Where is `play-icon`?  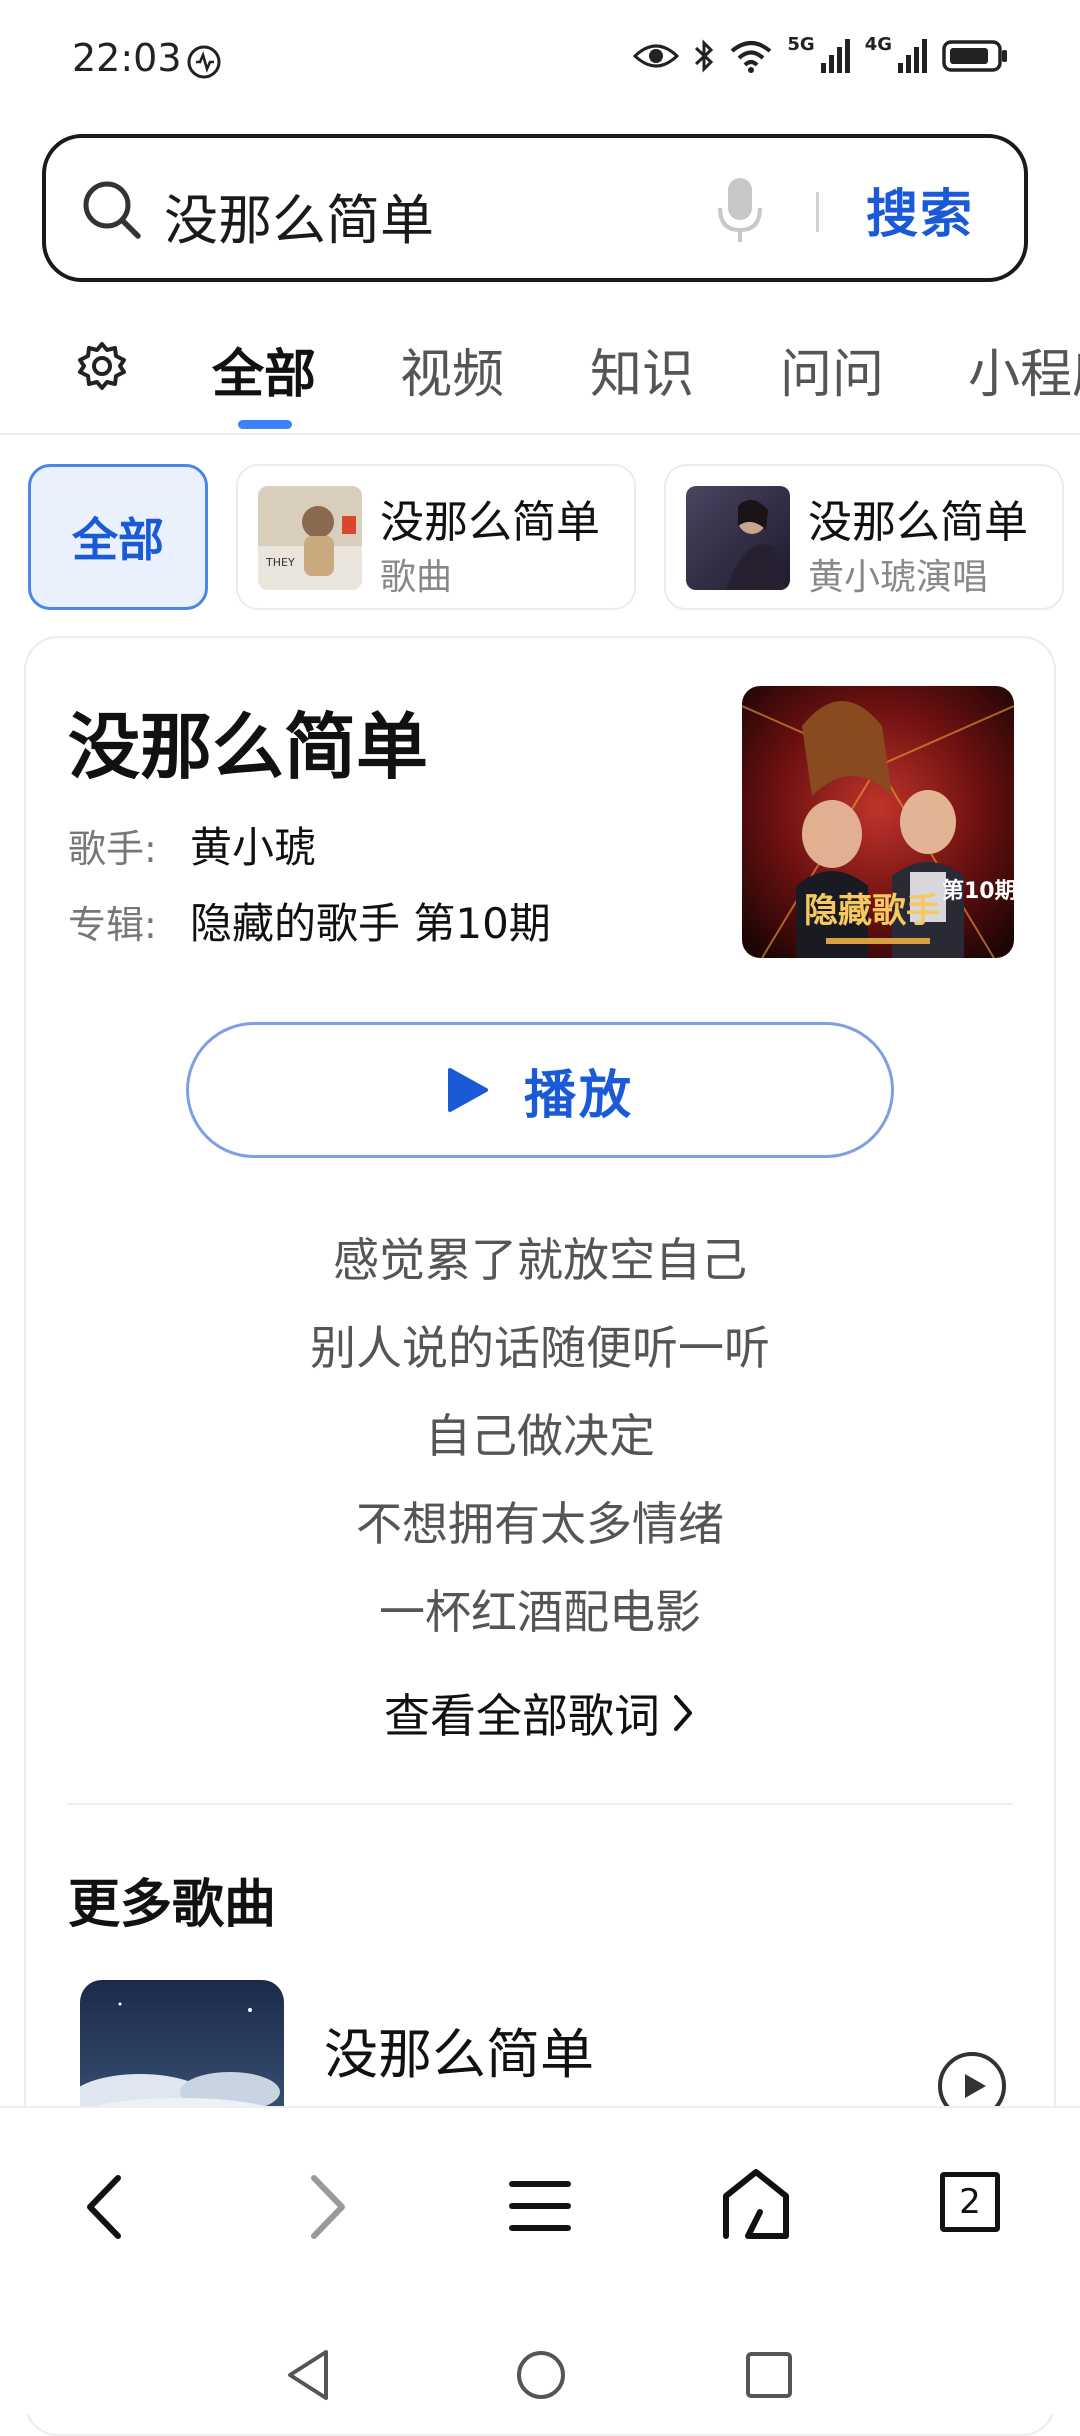 play-icon is located at coordinates (467, 1090).